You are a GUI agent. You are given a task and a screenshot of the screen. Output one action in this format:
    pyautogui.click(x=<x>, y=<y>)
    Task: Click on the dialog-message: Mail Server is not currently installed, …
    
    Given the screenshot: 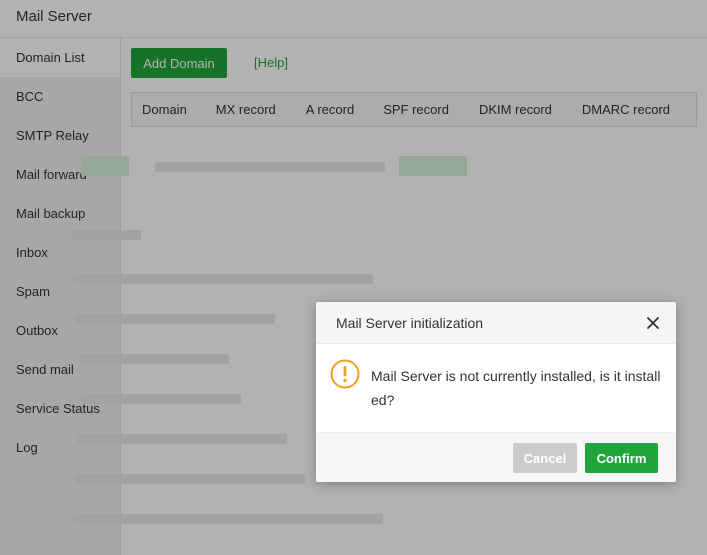 What is the action you would take?
    pyautogui.click(x=516, y=388)
    